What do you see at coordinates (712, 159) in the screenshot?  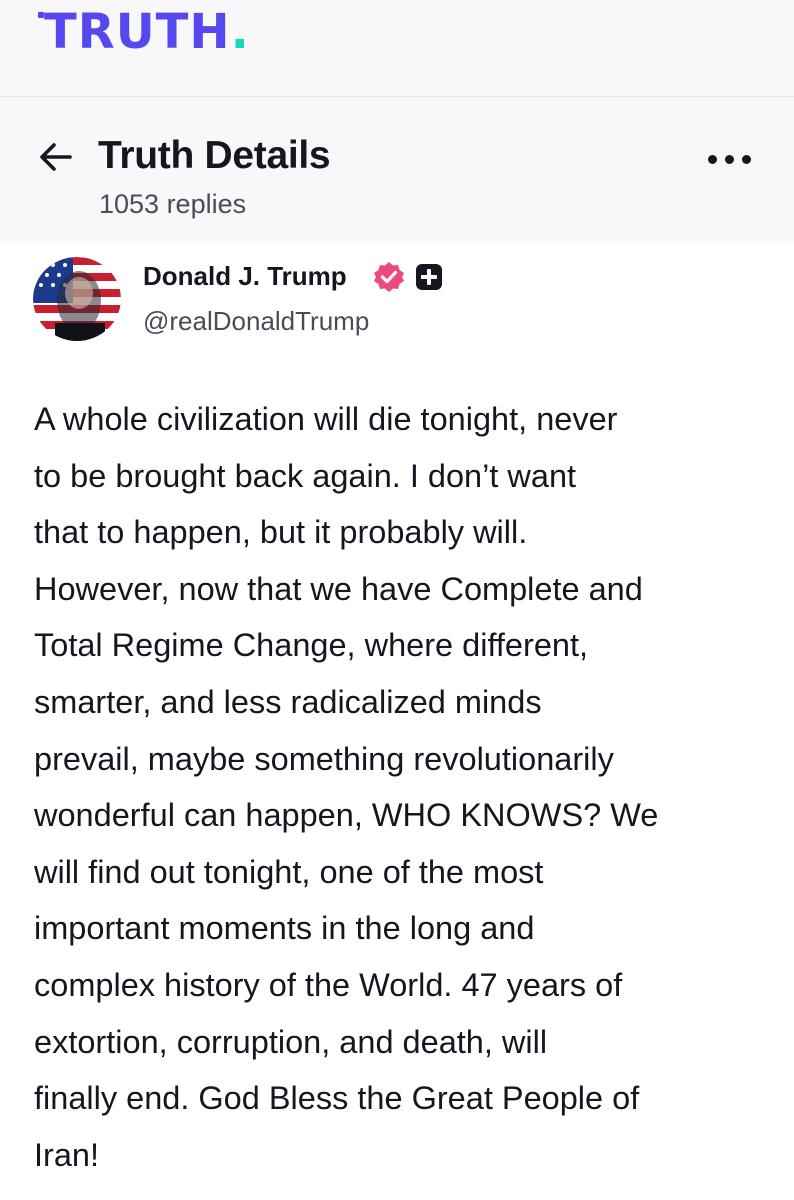 I see `more-horizontal-icon` at bounding box center [712, 159].